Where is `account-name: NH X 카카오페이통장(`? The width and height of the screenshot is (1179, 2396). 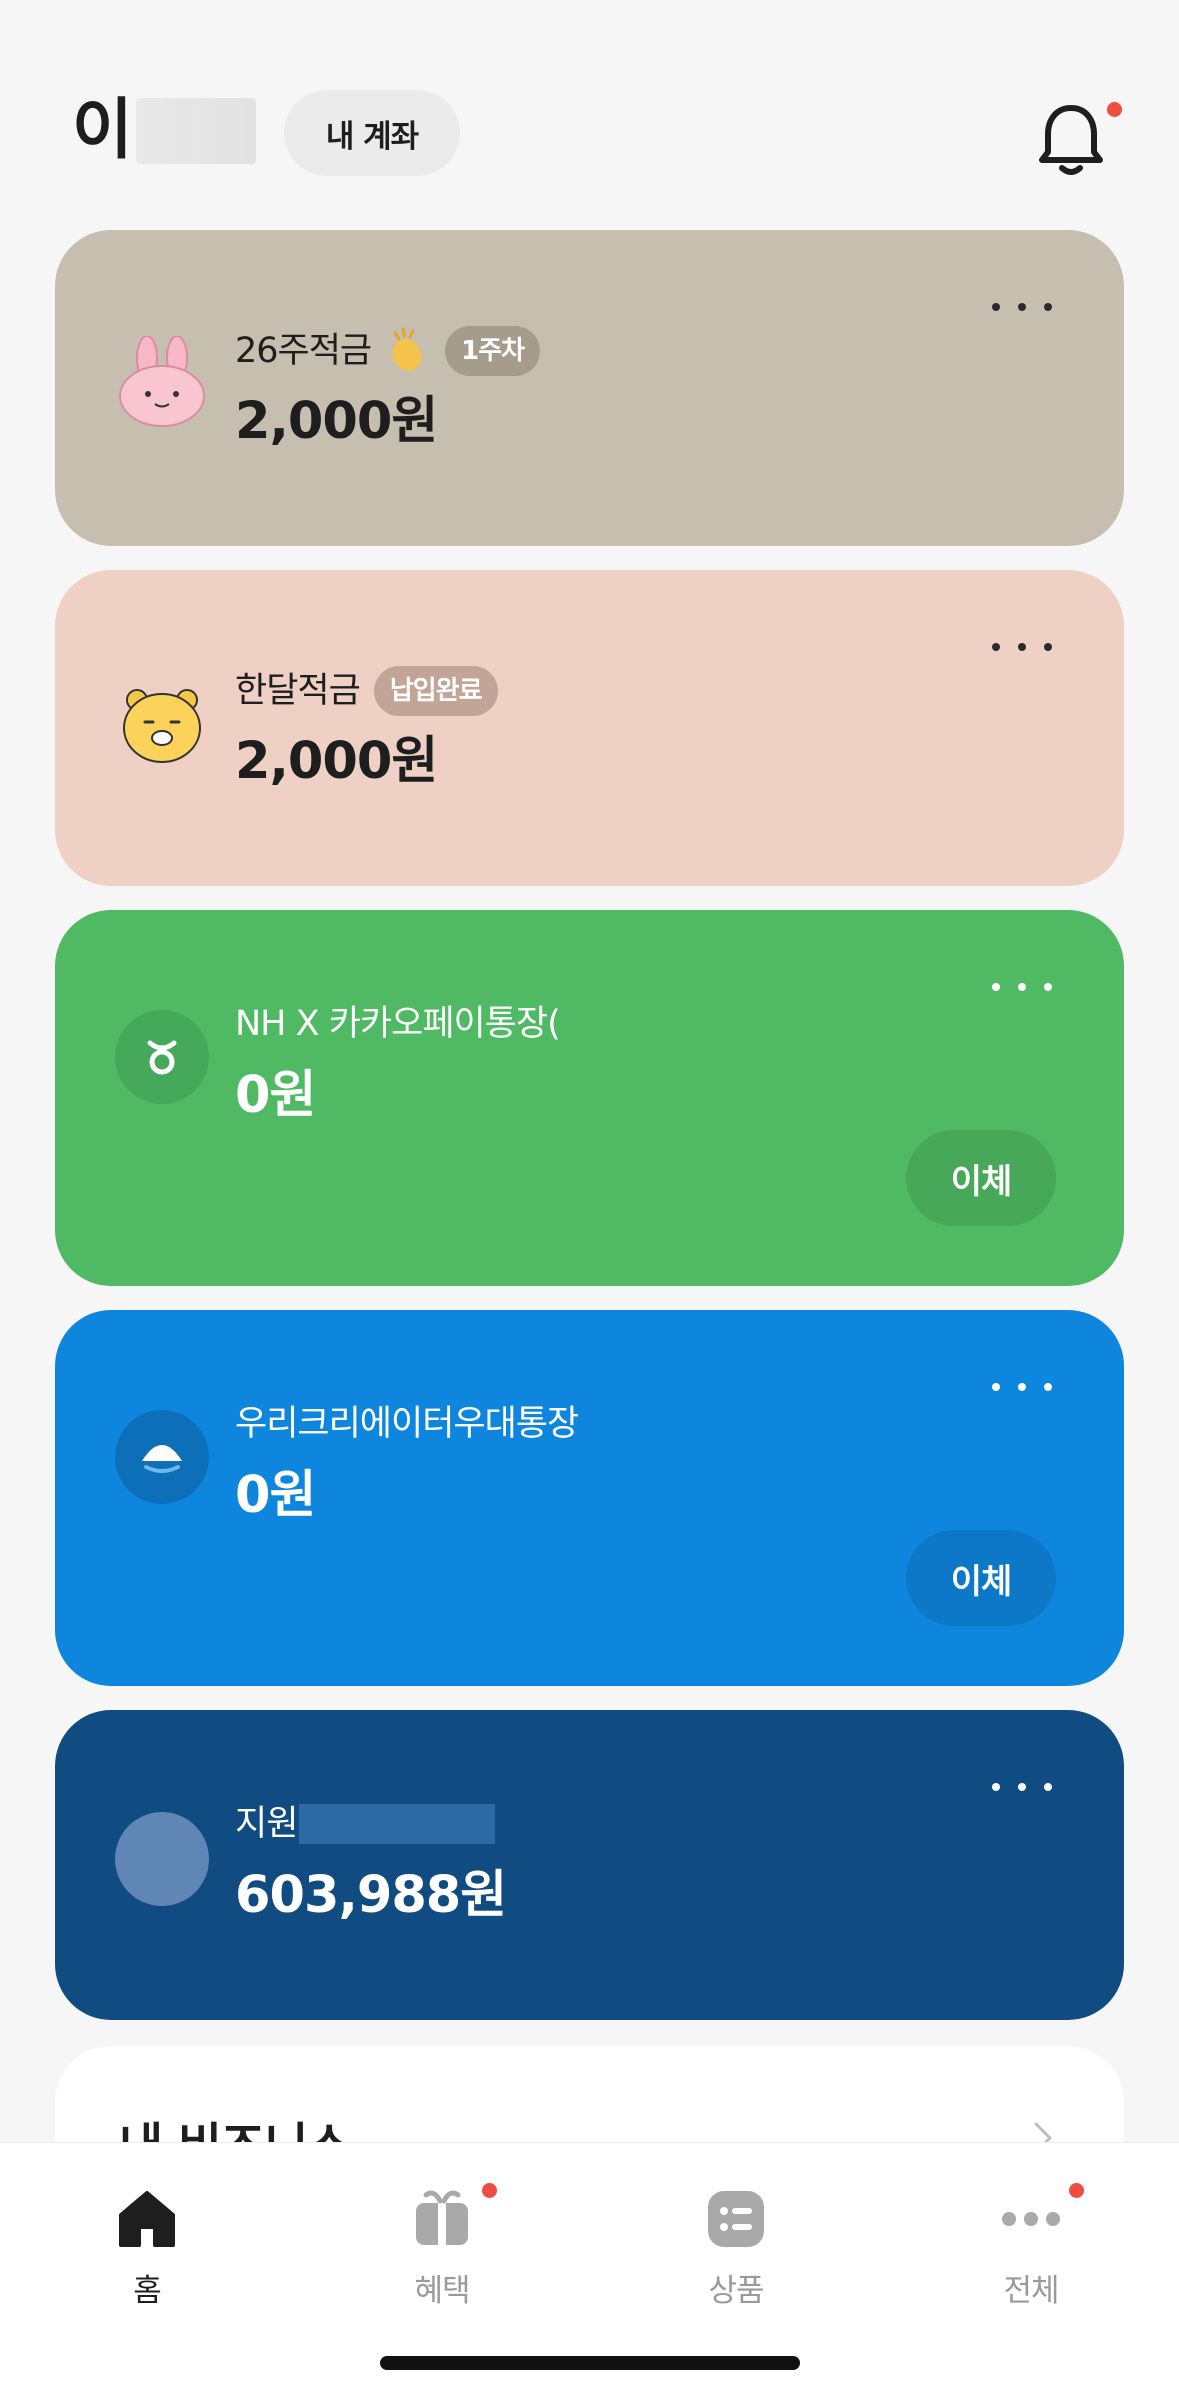 account-name: NH X 카카오페이통장( is located at coordinates (398, 1024).